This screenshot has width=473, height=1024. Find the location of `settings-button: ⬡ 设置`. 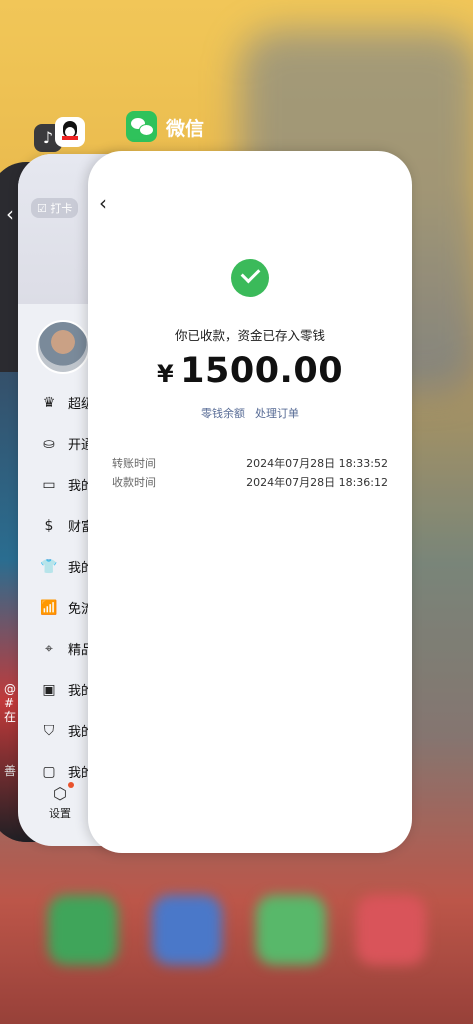

settings-button: ⬡ 设置 is located at coordinates (60, 801).